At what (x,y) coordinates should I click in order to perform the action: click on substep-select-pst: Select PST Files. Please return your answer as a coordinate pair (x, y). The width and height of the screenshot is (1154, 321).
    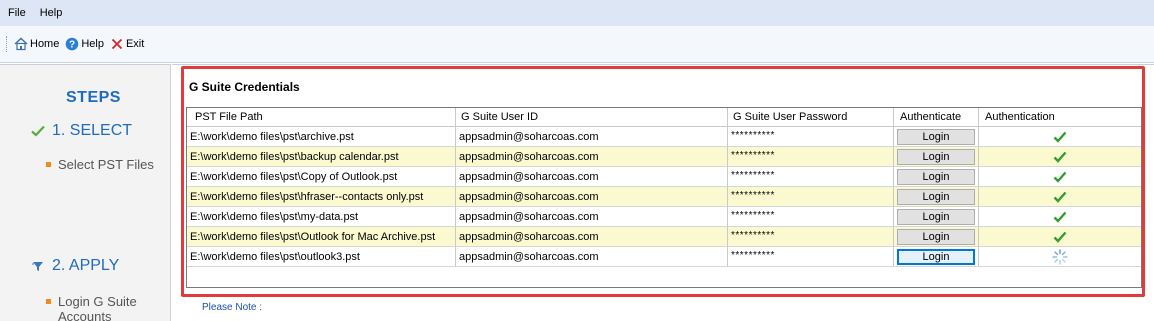
    Looking at the image, I should click on (100, 164).